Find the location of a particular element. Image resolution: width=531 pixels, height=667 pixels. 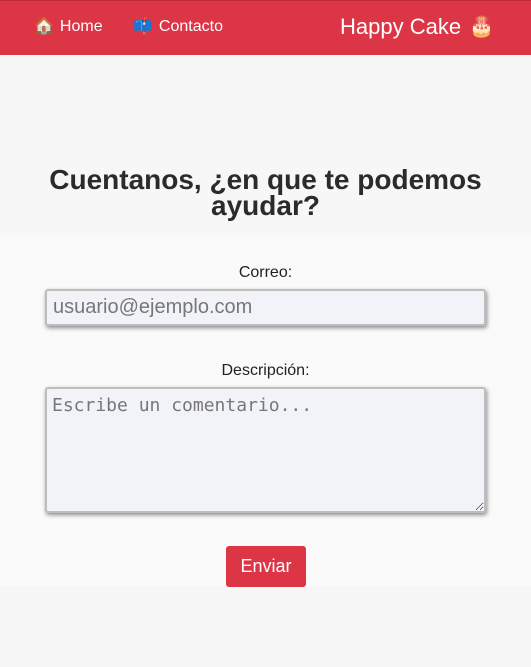

nav-link-contacto-label: Contacto is located at coordinates (190, 26).